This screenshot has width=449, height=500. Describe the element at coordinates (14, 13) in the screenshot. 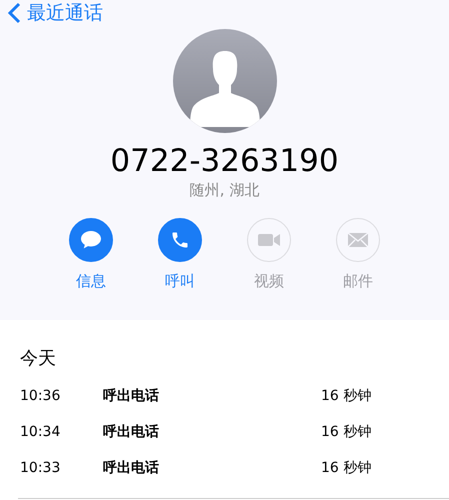

I see `chevron-left-icon` at that location.